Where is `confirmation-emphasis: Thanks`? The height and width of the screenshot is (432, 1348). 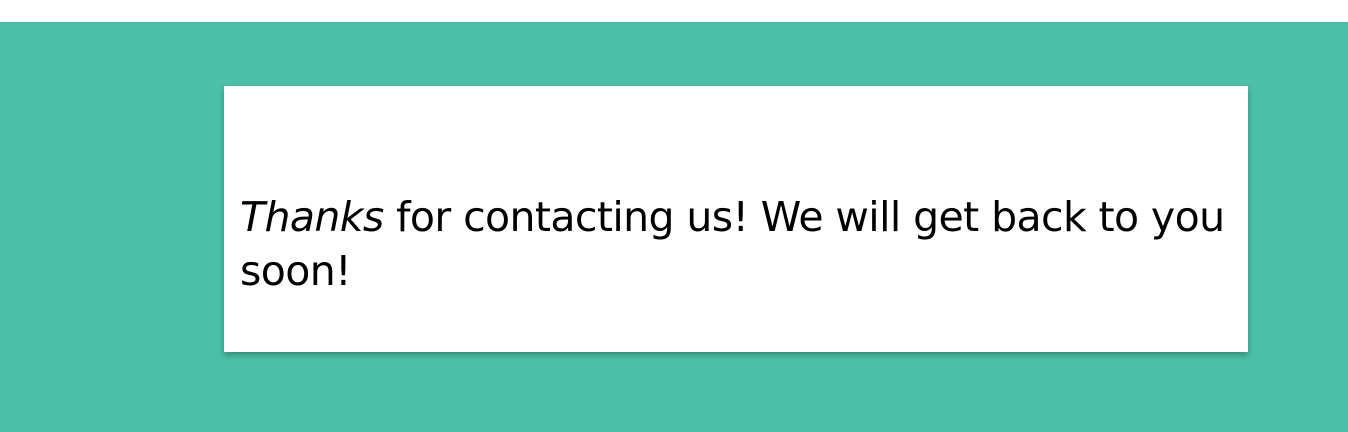 confirmation-emphasis: Thanks is located at coordinates (312, 217).